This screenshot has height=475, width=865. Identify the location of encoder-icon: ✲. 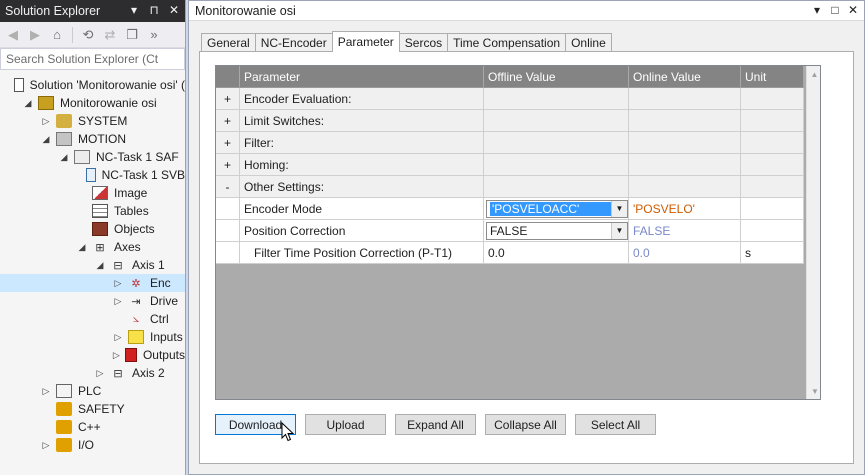
(136, 283).